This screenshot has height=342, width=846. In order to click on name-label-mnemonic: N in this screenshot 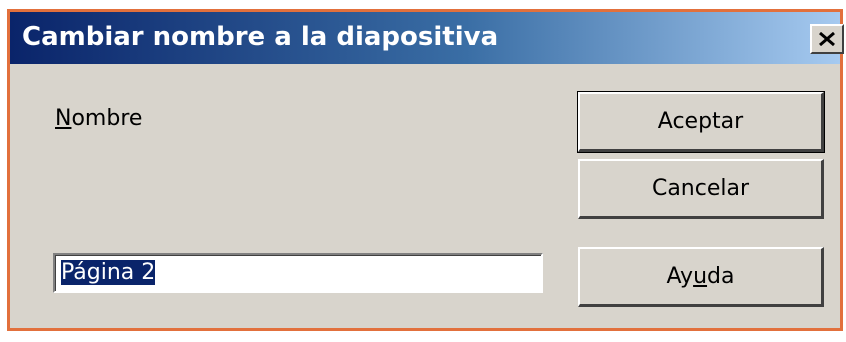, I will do `click(63, 118)`.